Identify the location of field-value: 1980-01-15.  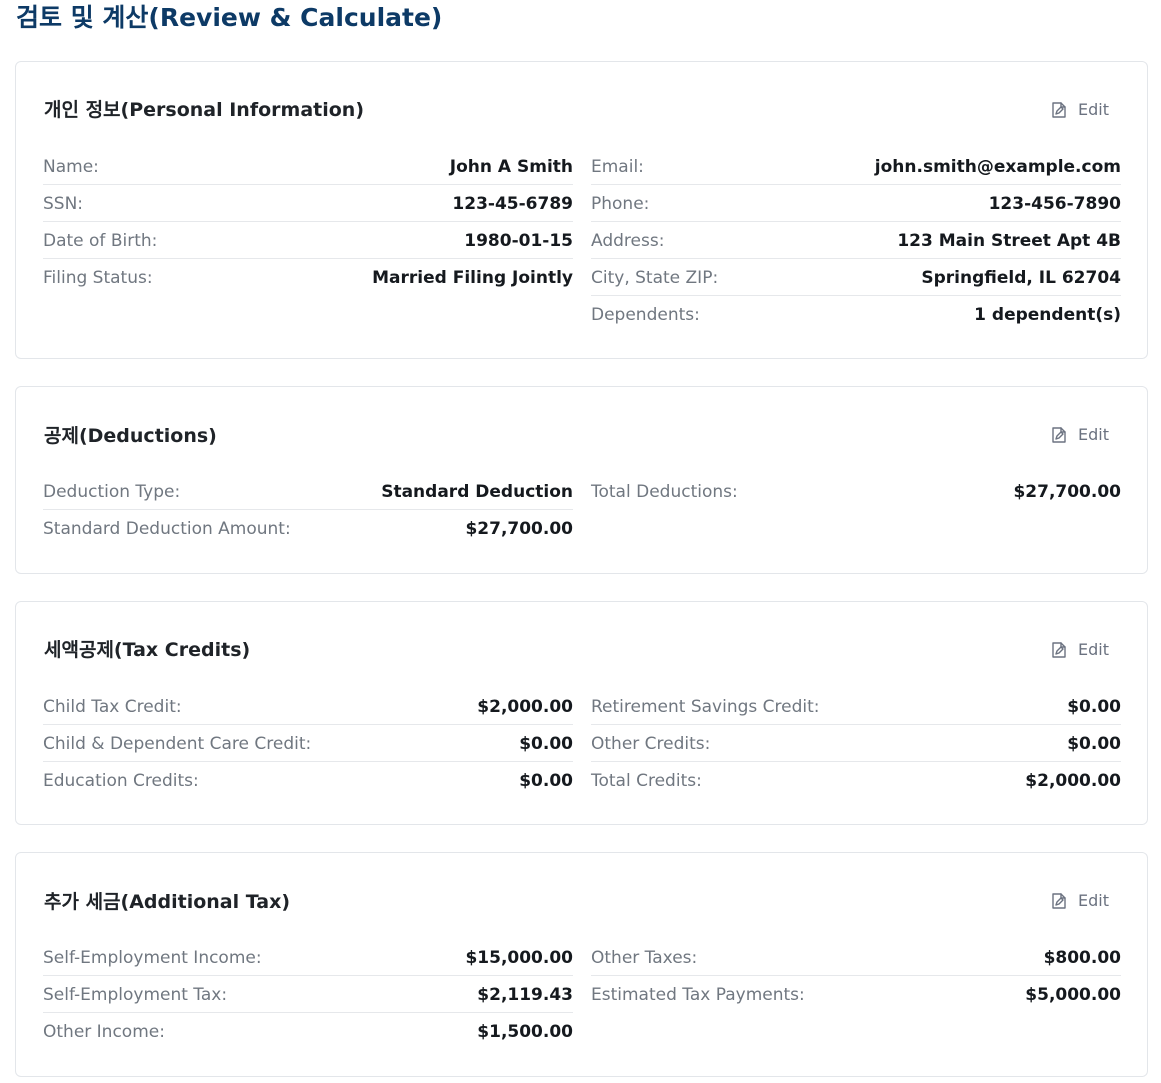
(518, 240).